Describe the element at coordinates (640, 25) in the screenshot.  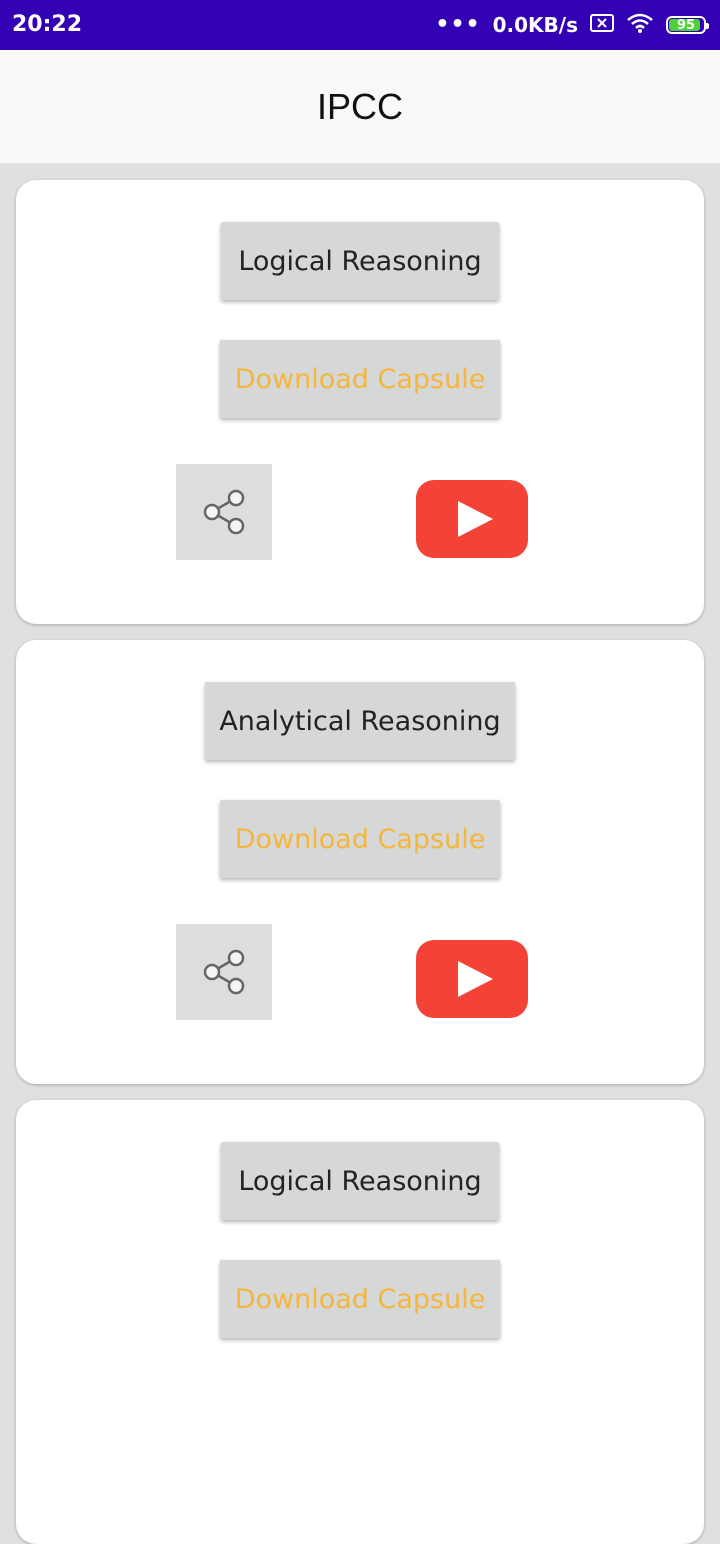
I see `wifi-icon` at that location.